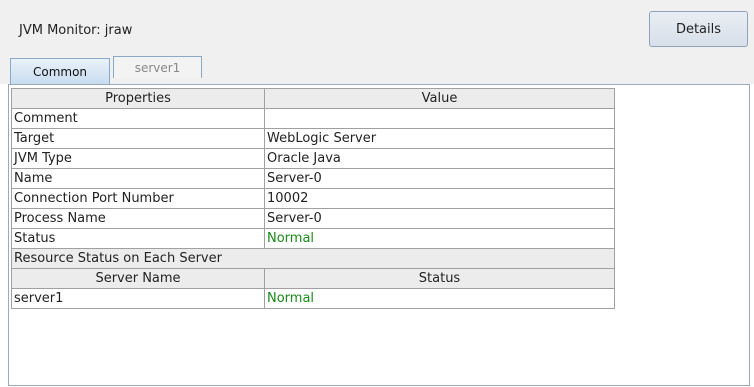 The image size is (754, 387). Describe the element at coordinates (439, 158) in the screenshot. I see `value-cell: Oracle Java` at that location.